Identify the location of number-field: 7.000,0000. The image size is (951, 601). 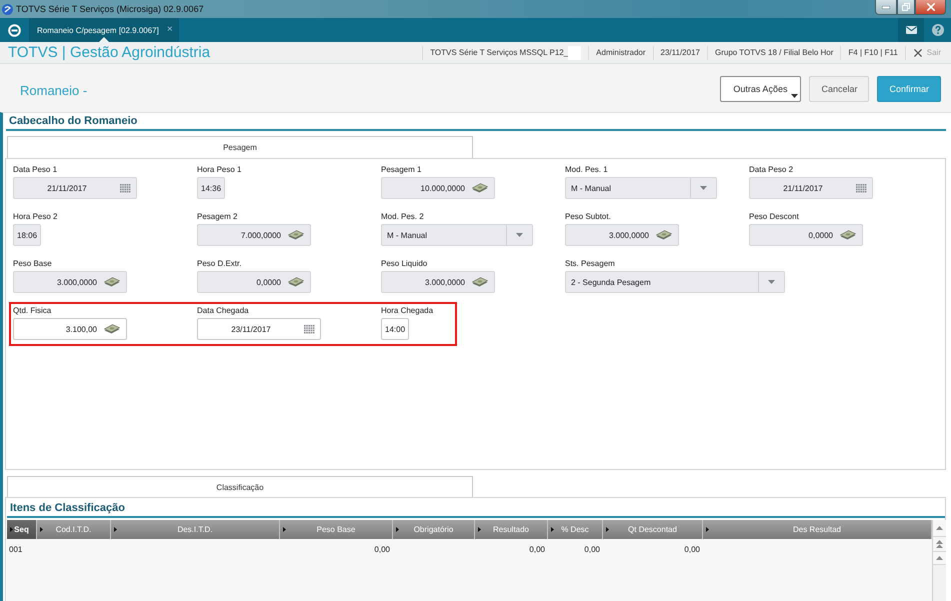
(254, 235).